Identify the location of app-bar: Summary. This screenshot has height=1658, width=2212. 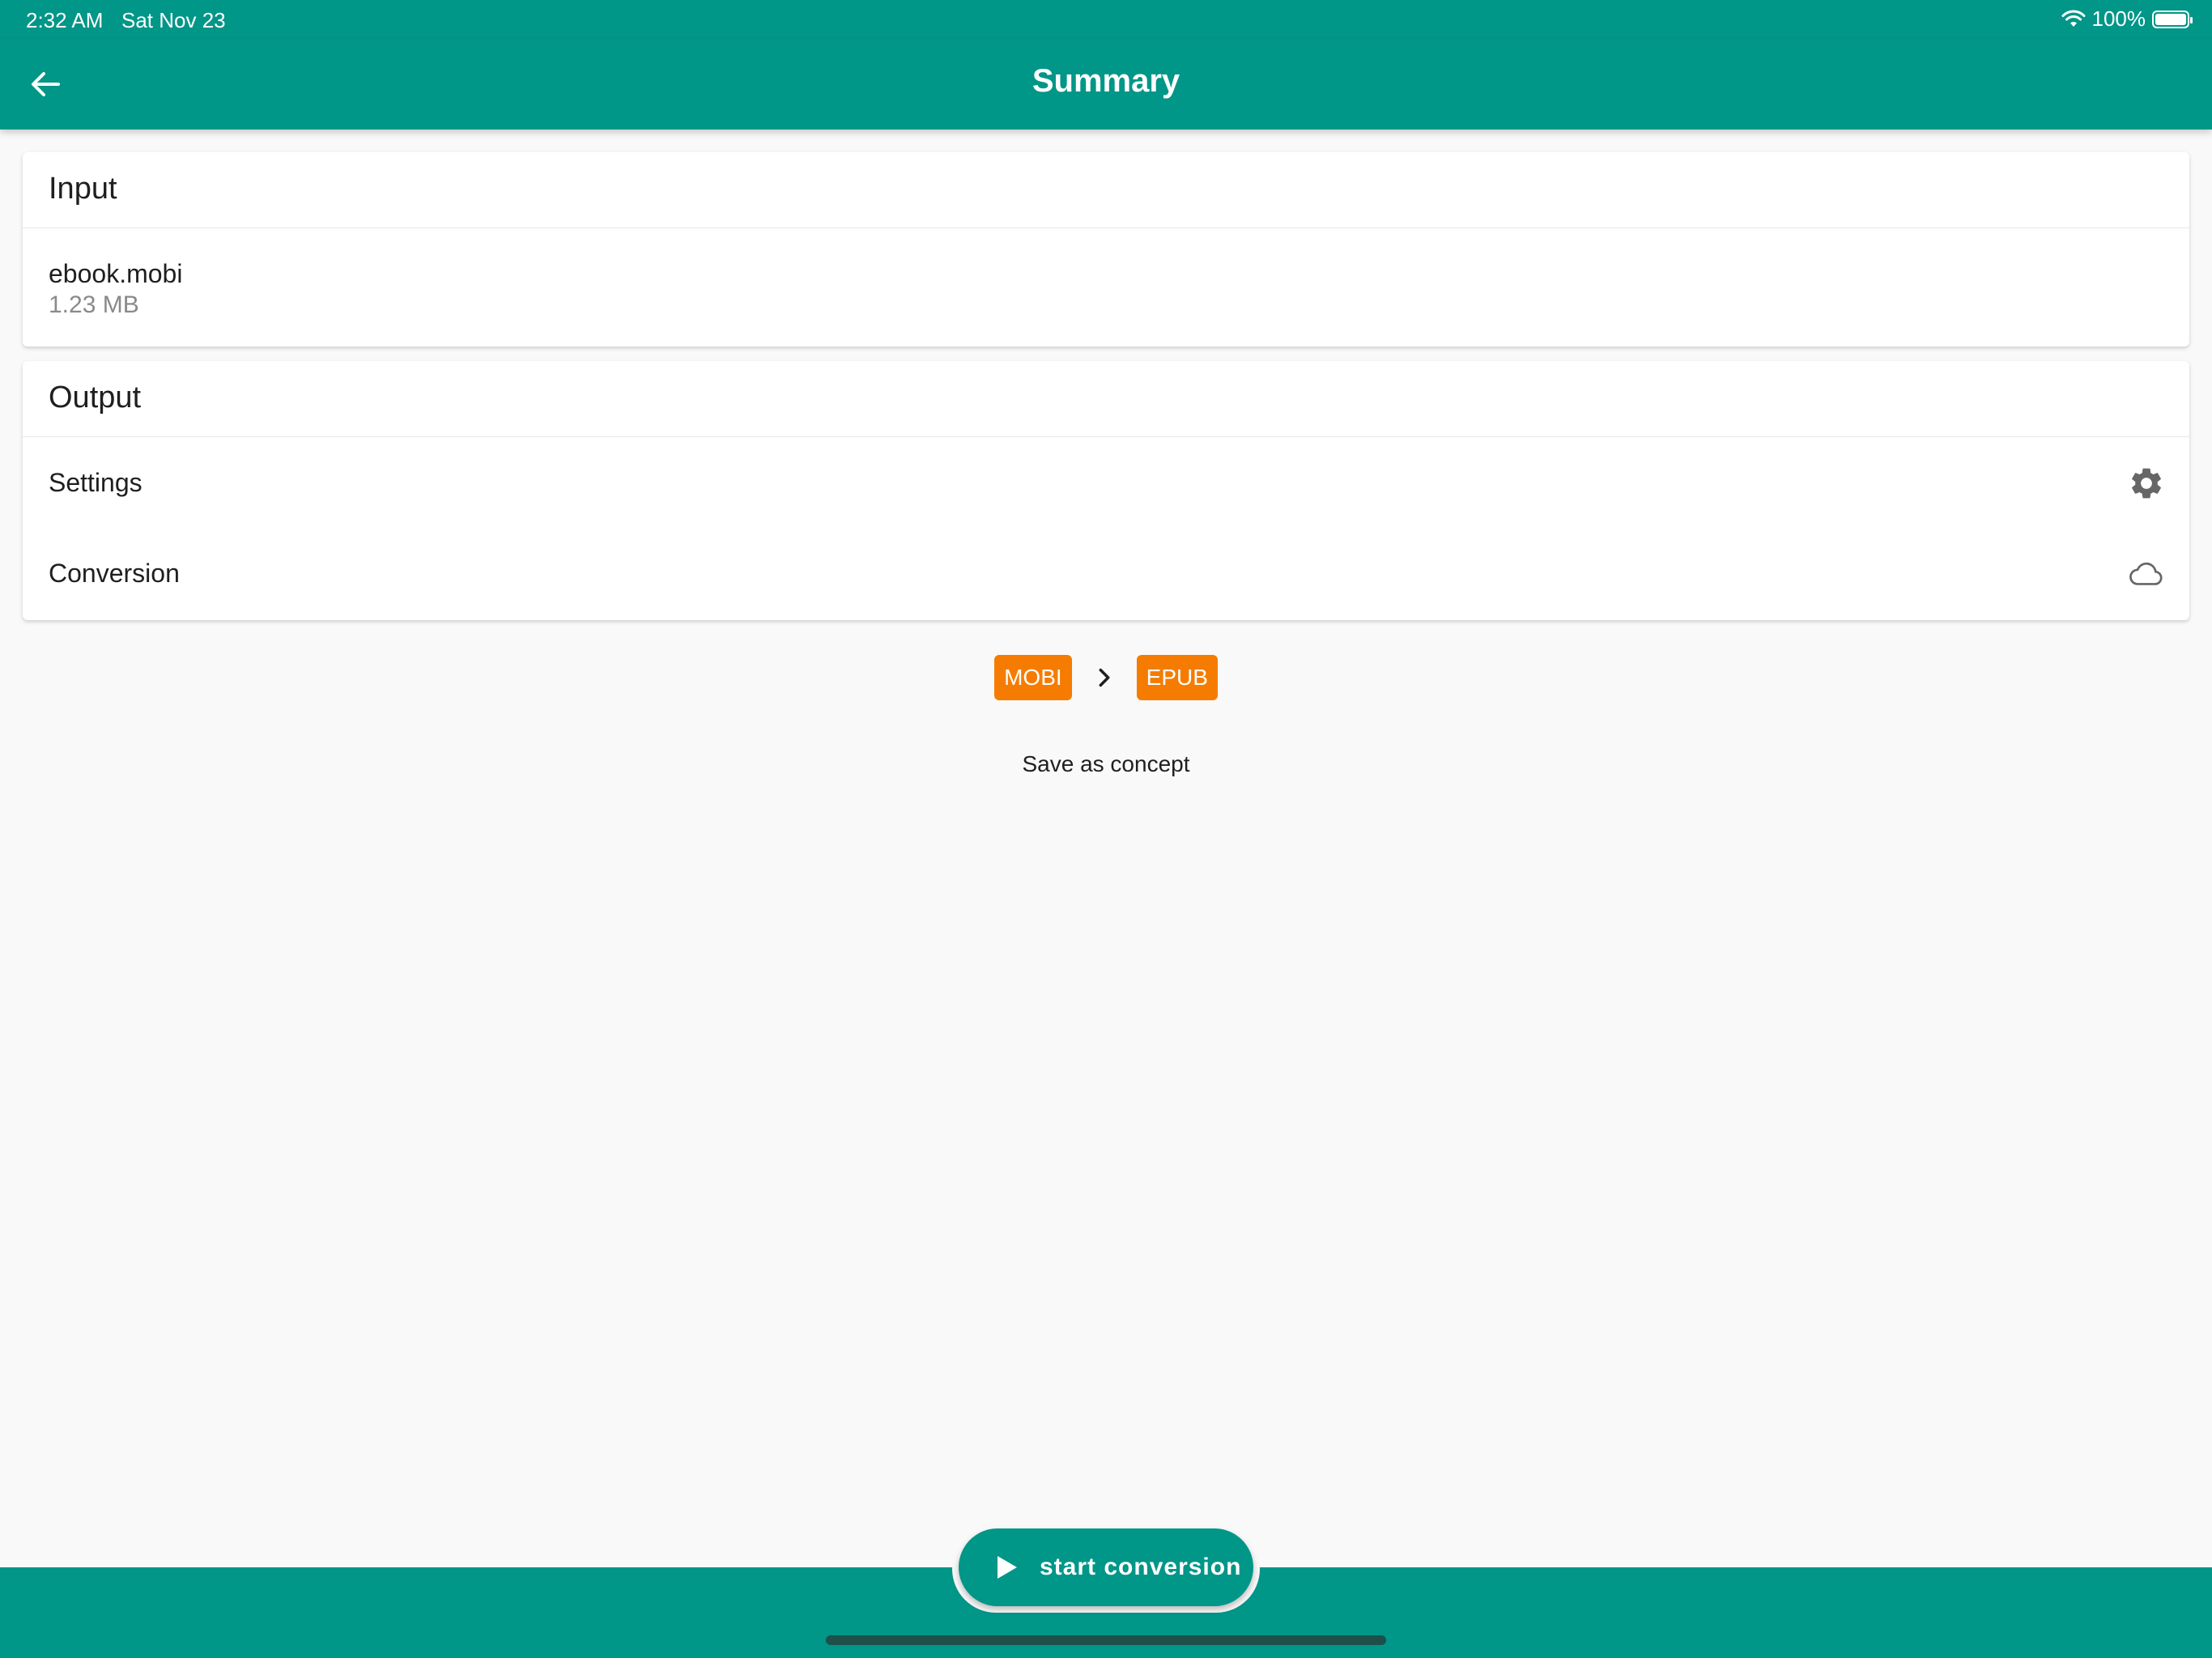
(1106, 84).